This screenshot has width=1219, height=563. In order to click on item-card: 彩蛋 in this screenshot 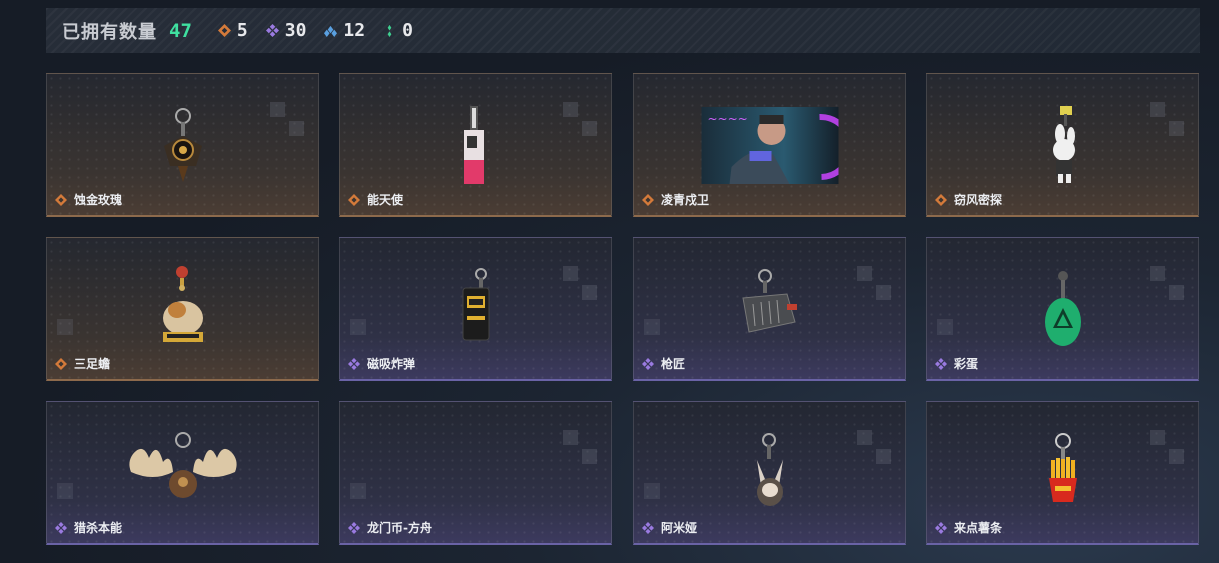, I will do `click(1062, 309)`.